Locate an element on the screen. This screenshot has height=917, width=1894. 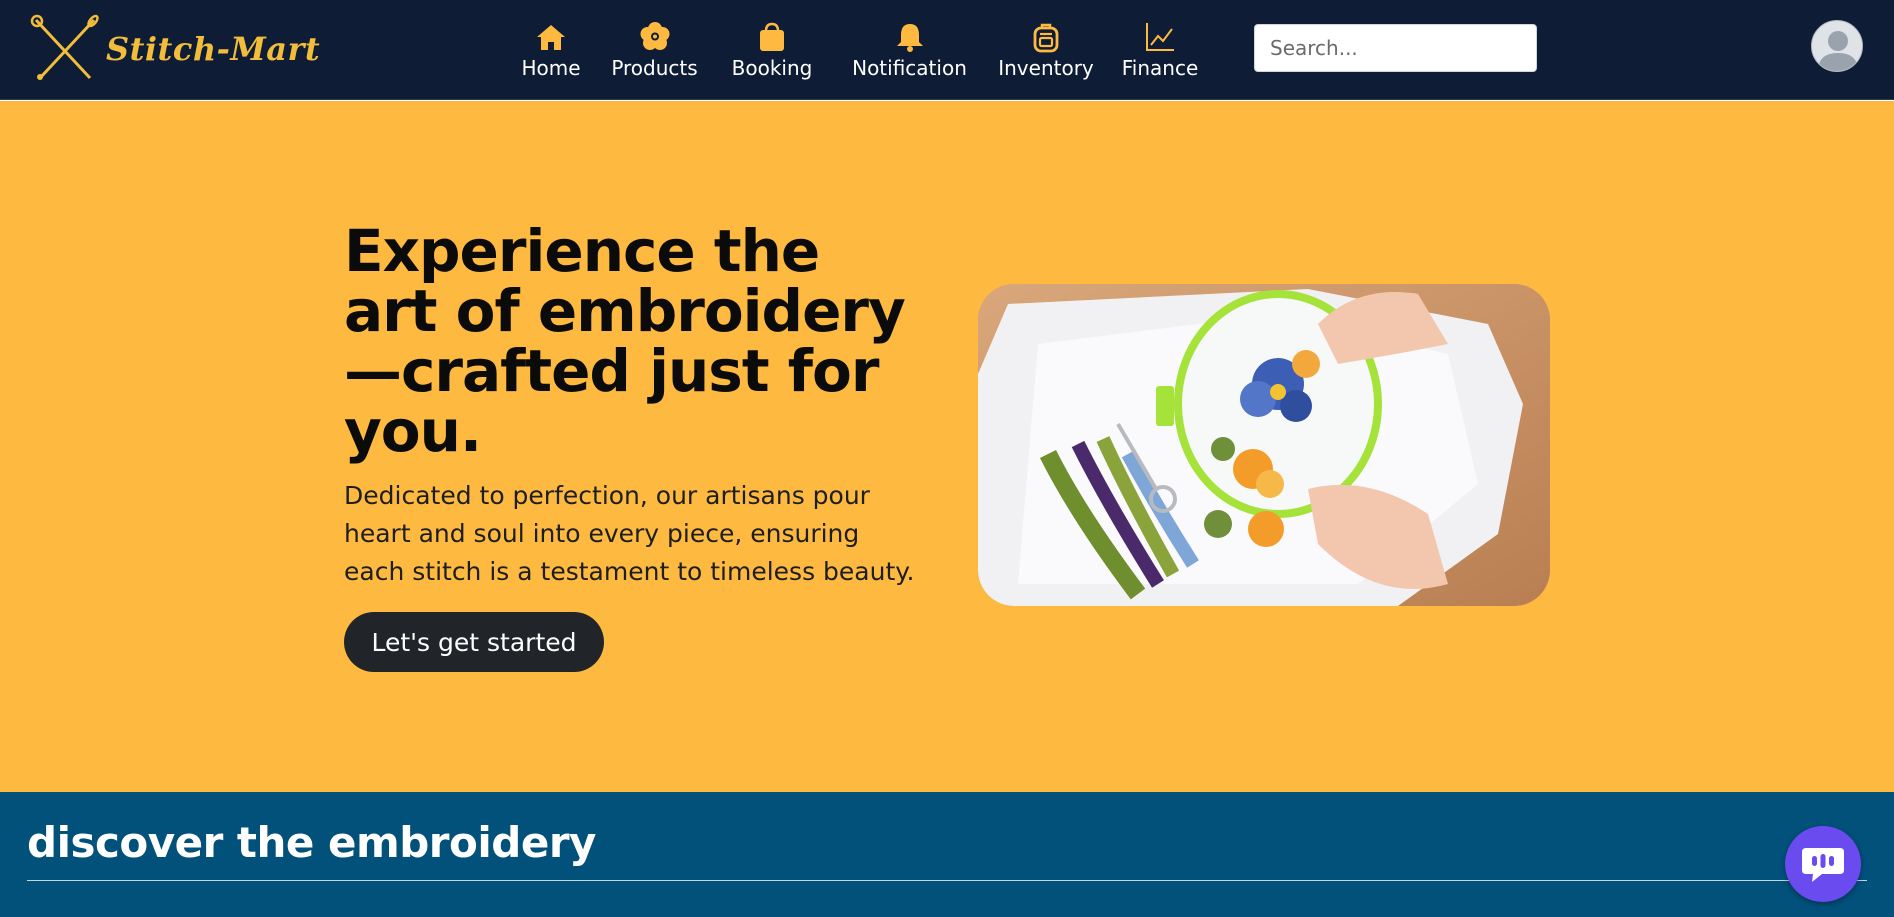
nav-finance: Finance is located at coordinates (1160, 48).